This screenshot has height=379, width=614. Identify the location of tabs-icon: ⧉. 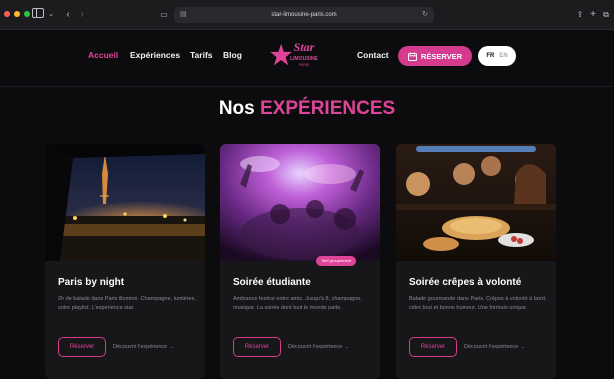
(606, 15).